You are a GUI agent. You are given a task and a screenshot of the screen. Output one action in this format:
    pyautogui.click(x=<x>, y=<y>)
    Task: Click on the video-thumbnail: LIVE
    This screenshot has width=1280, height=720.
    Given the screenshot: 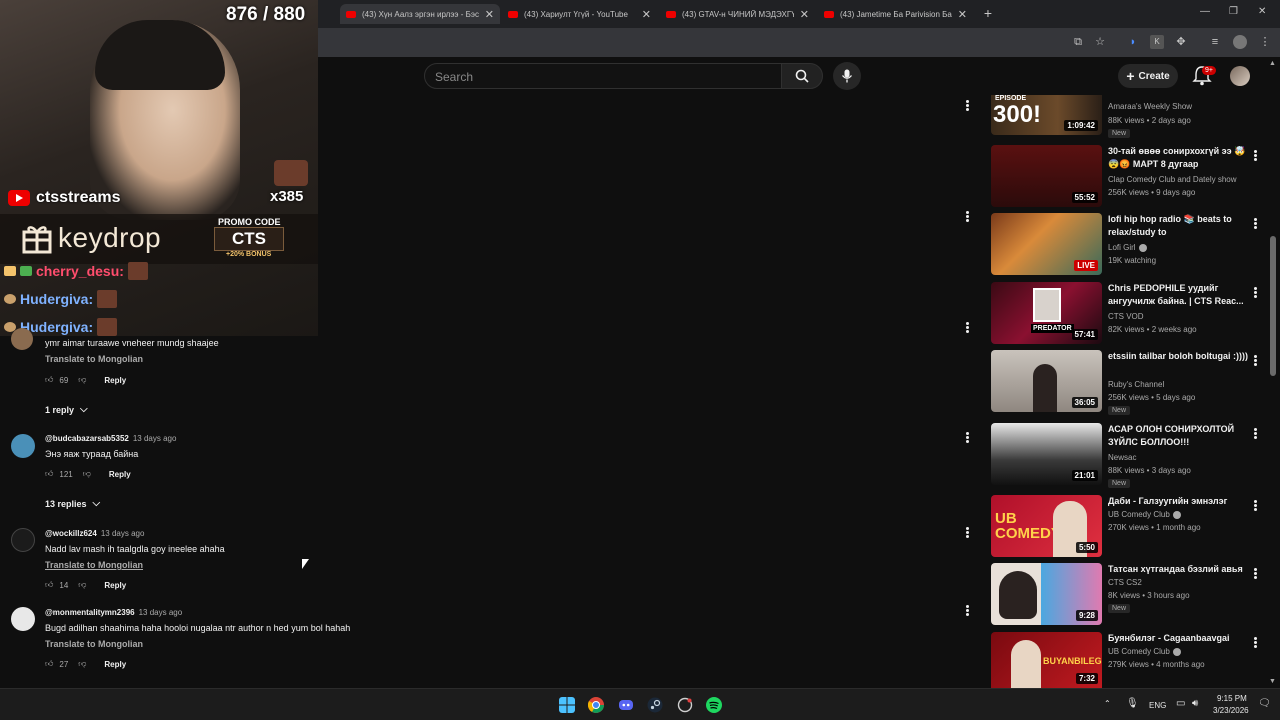 What is the action you would take?
    pyautogui.click(x=1046, y=244)
    